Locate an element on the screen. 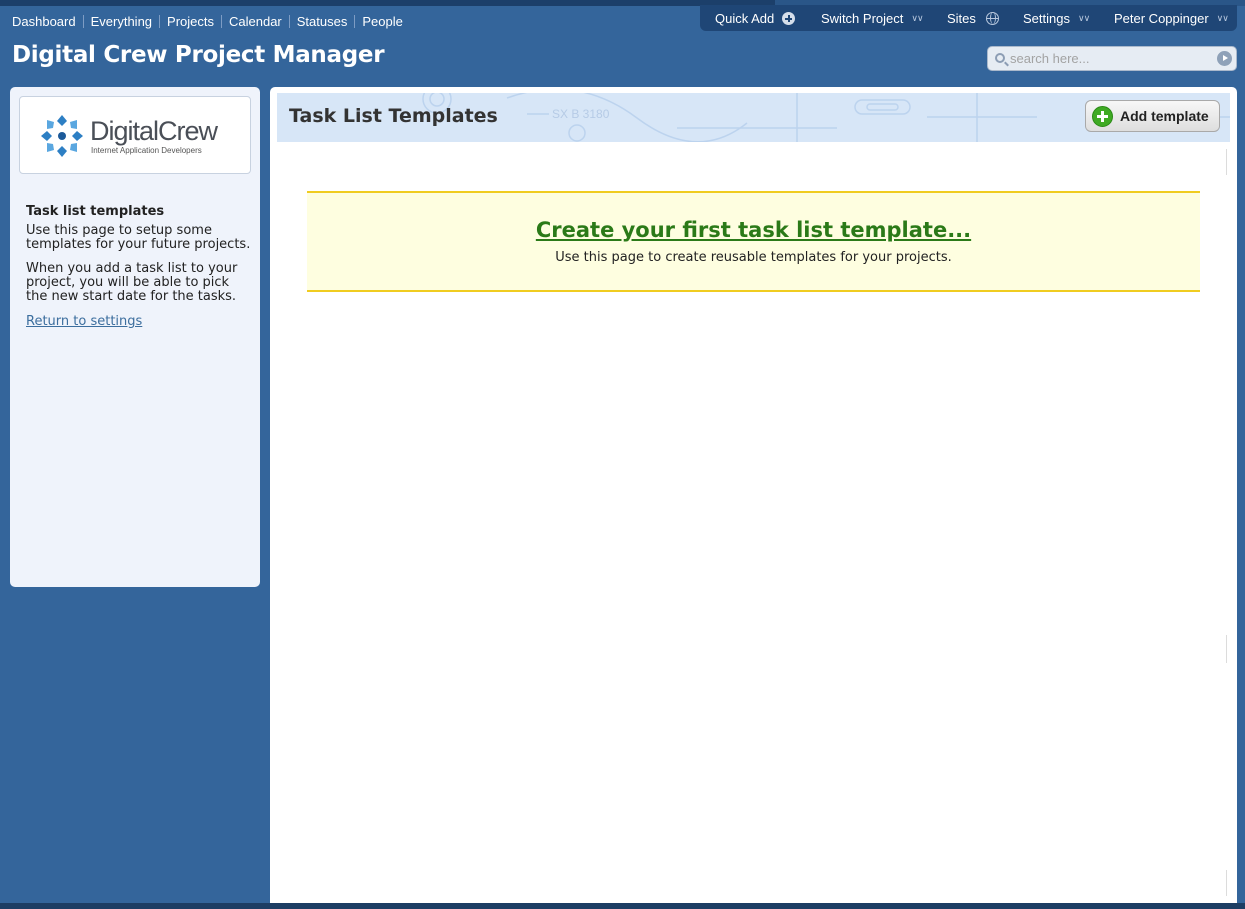  settings-menu: Settings ∨∨ is located at coordinates (1056, 18).